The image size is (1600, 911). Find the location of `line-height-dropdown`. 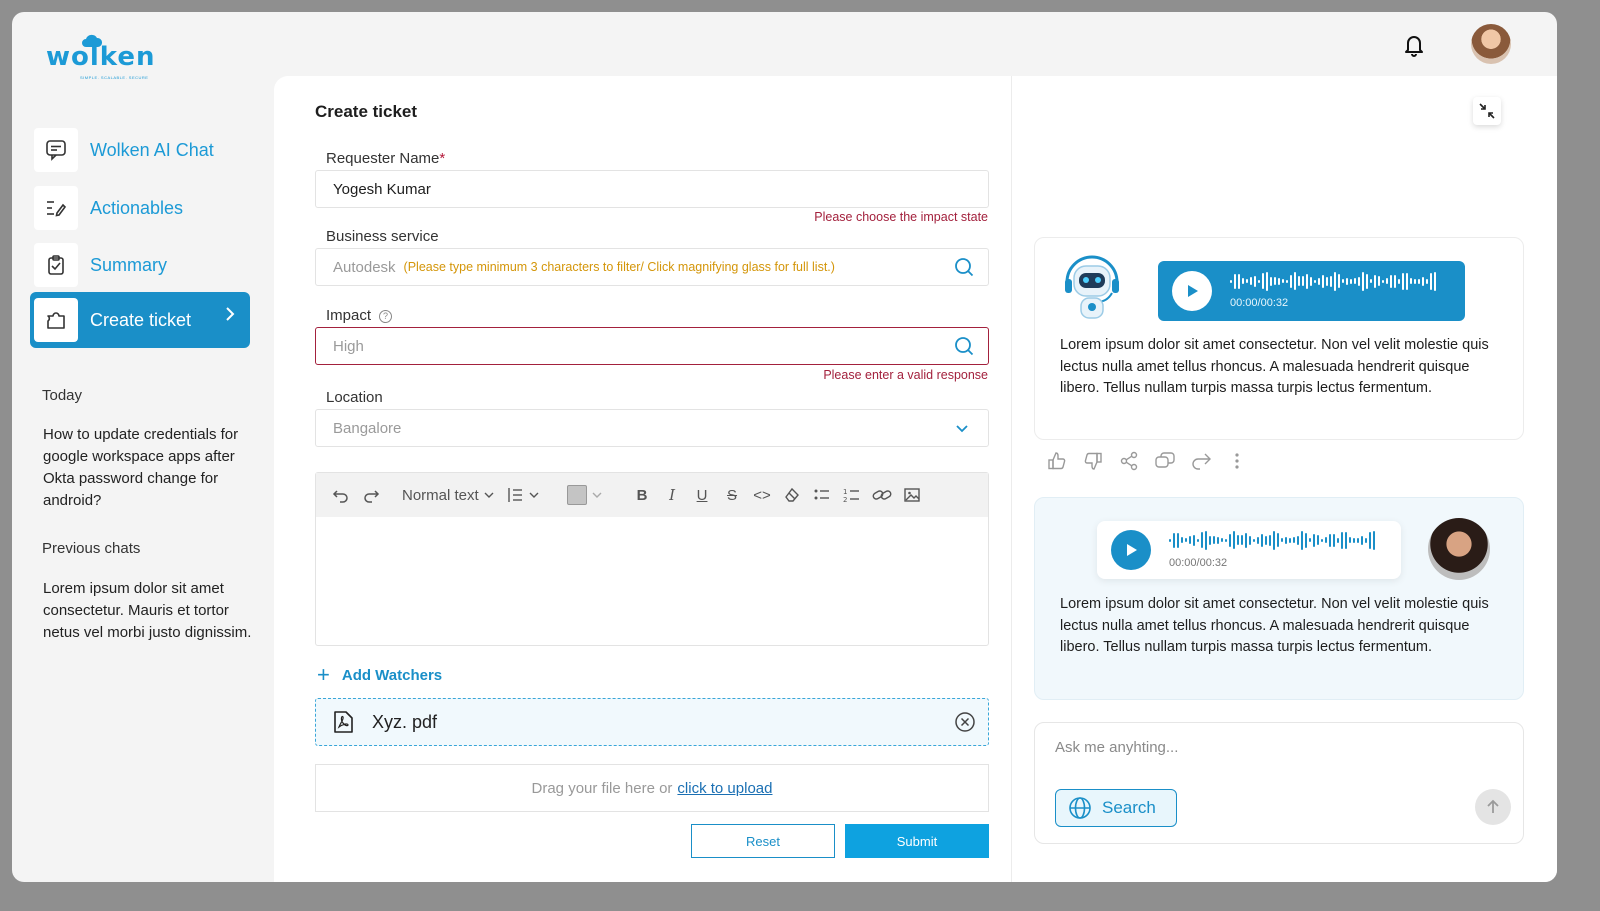

line-height-dropdown is located at coordinates (524, 495).